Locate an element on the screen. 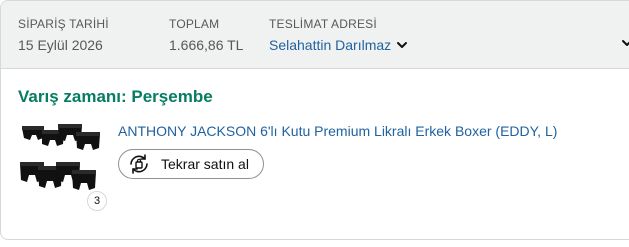  ship-to-dropdown: Selahattin Darılmaz is located at coordinates (339, 45).